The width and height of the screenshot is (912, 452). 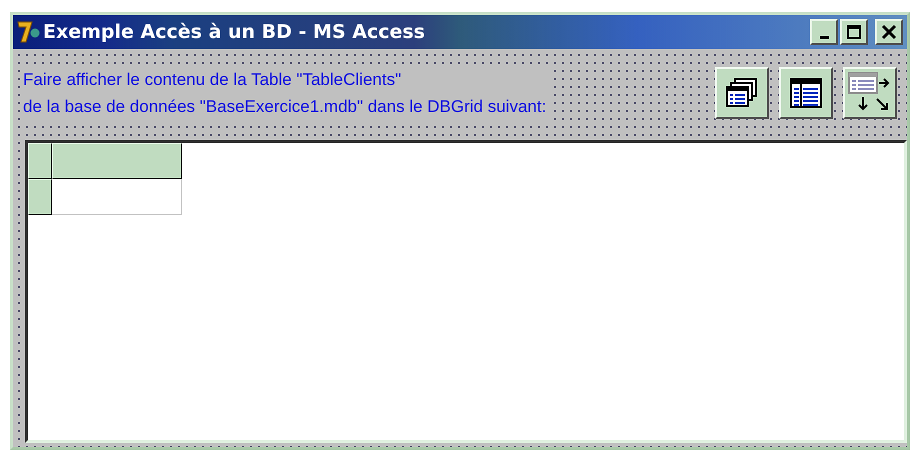 What do you see at coordinates (824, 32) in the screenshot?
I see `minimize-button` at bounding box center [824, 32].